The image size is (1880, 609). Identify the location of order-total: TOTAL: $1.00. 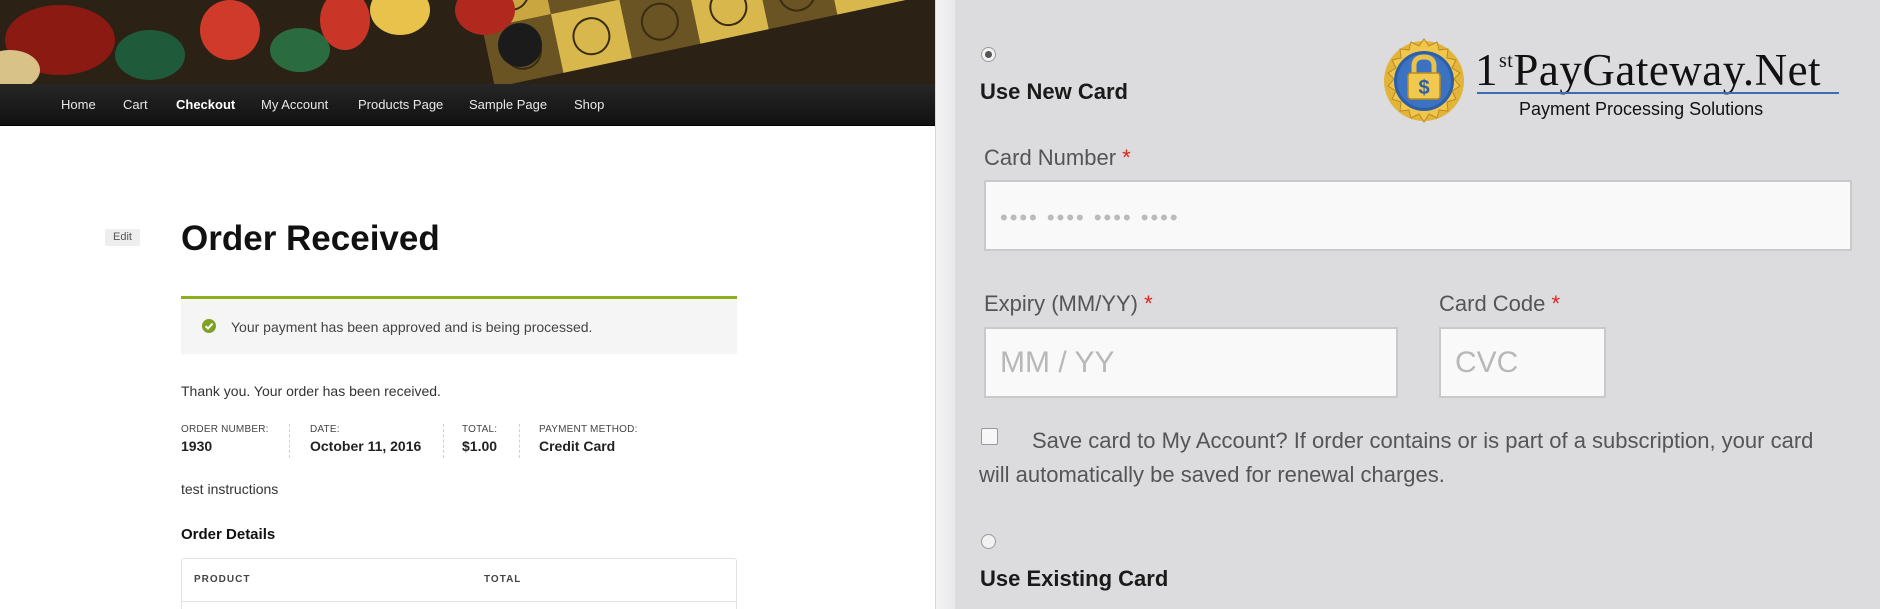
(479, 440).